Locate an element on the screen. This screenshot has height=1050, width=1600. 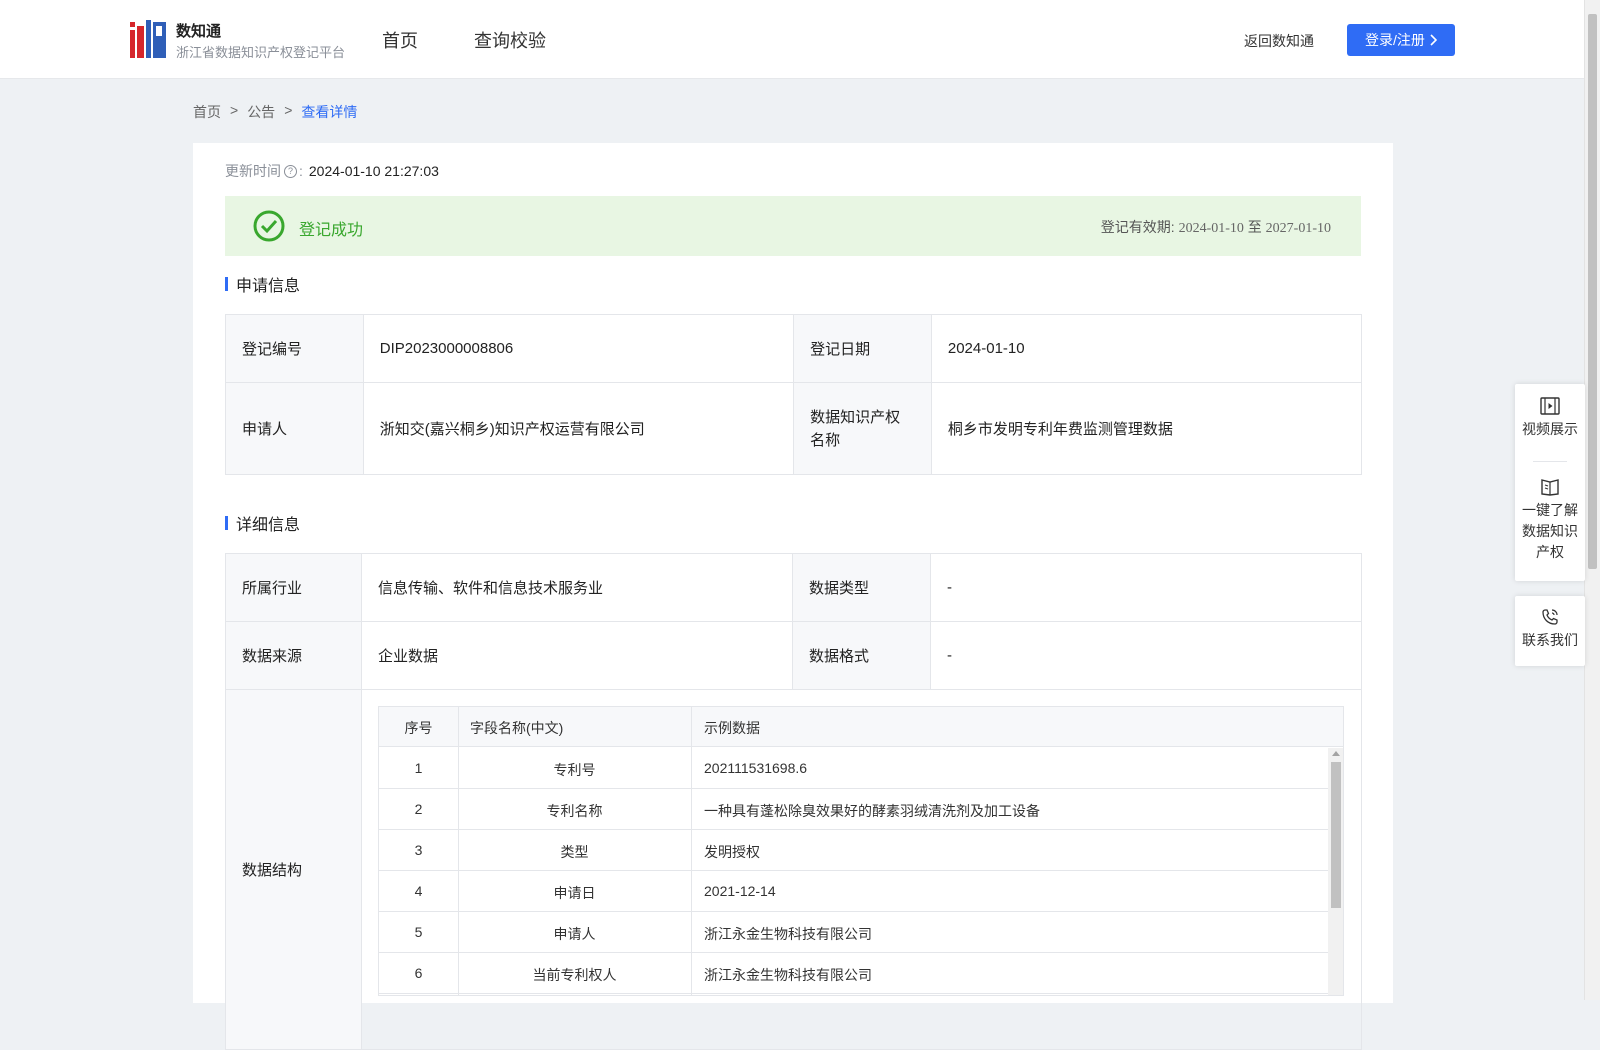
breadcrumb: 首页 > 公告 > 查看详情 is located at coordinates (275, 112).